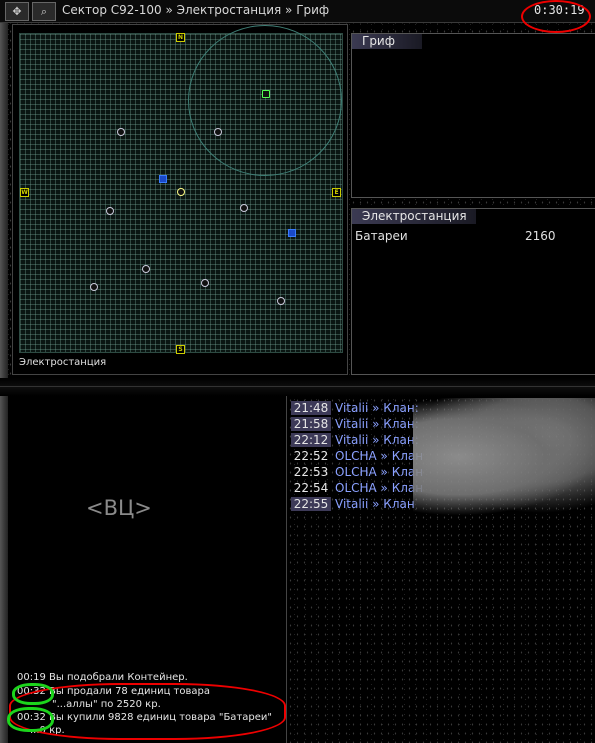 The width and height of the screenshot is (595, 743). What do you see at coordinates (63, 362) in the screenshot?
I see `map-caption: Электростанция` at bounding box center [63, 362].